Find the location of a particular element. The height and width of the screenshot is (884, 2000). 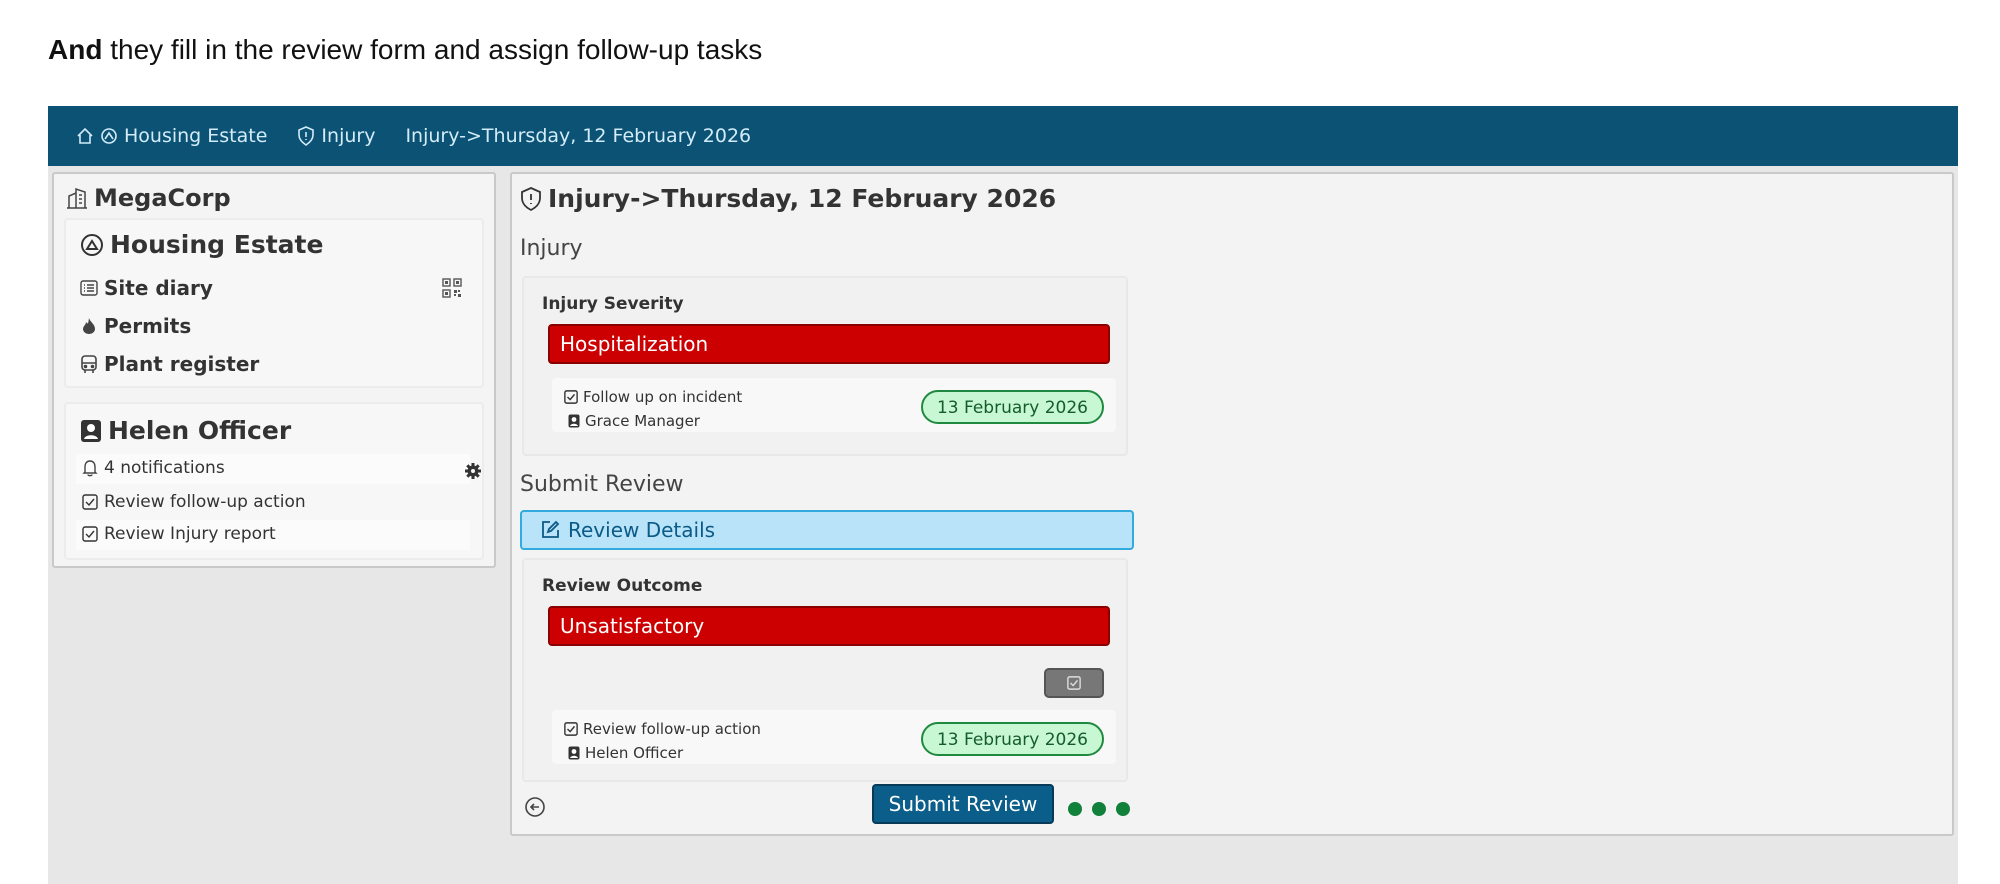

gear-icon is located at coordinates (473, 471).